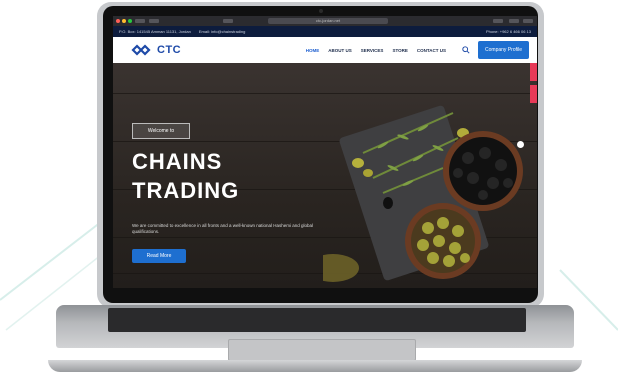 Image resolution: width=618 pixels, height=385 pixels. I want to click on phone-link: Phone: +962 6 466 06 13, so click(508, 31).